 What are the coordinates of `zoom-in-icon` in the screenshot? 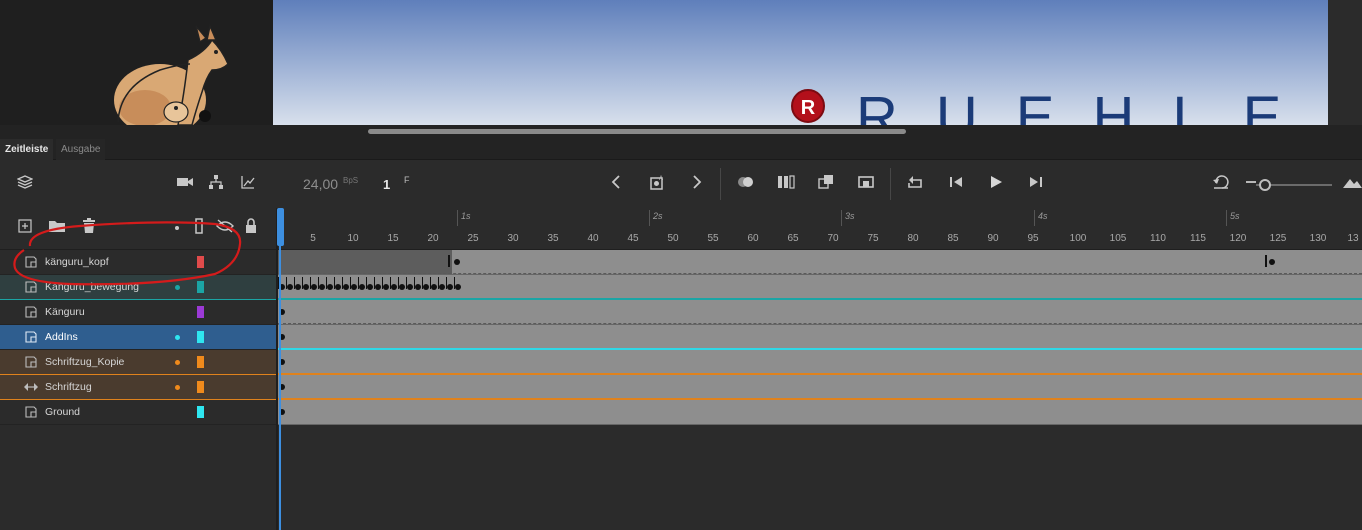 It's located at (1351, 185).